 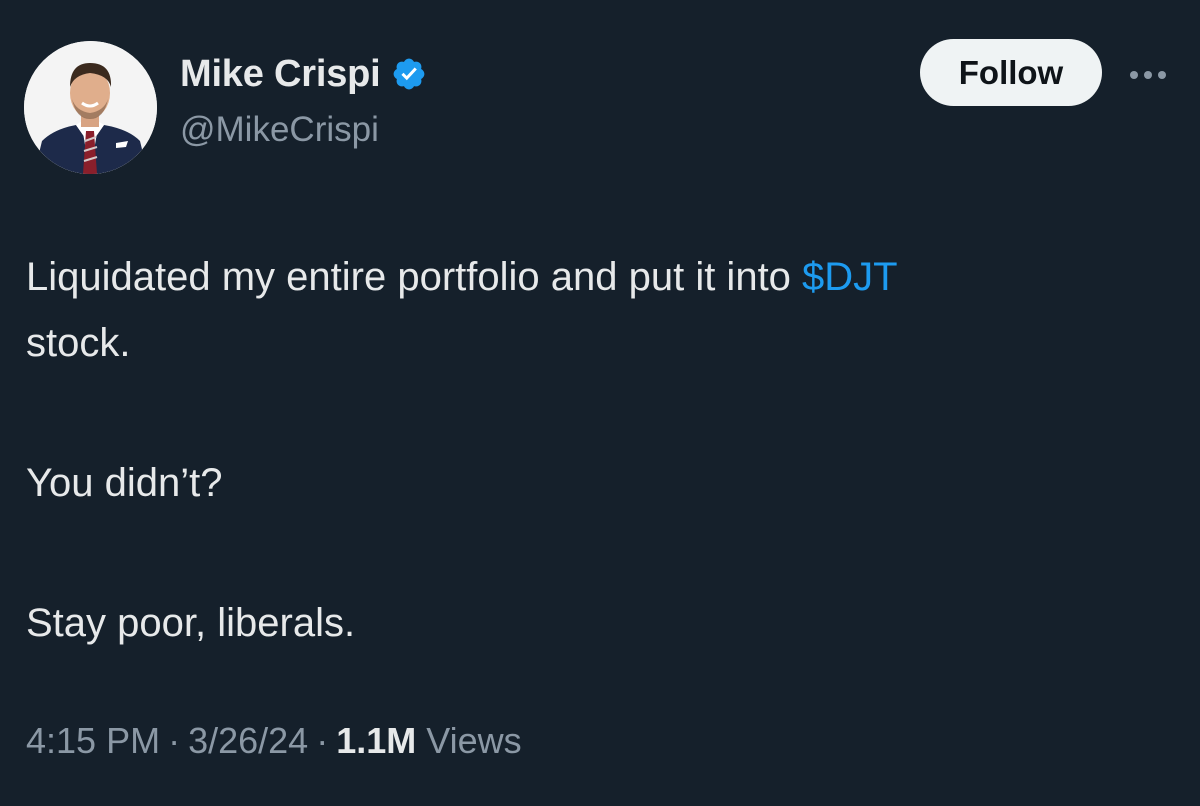 I want to click on views-label: Views, so click(x=474, y=740).